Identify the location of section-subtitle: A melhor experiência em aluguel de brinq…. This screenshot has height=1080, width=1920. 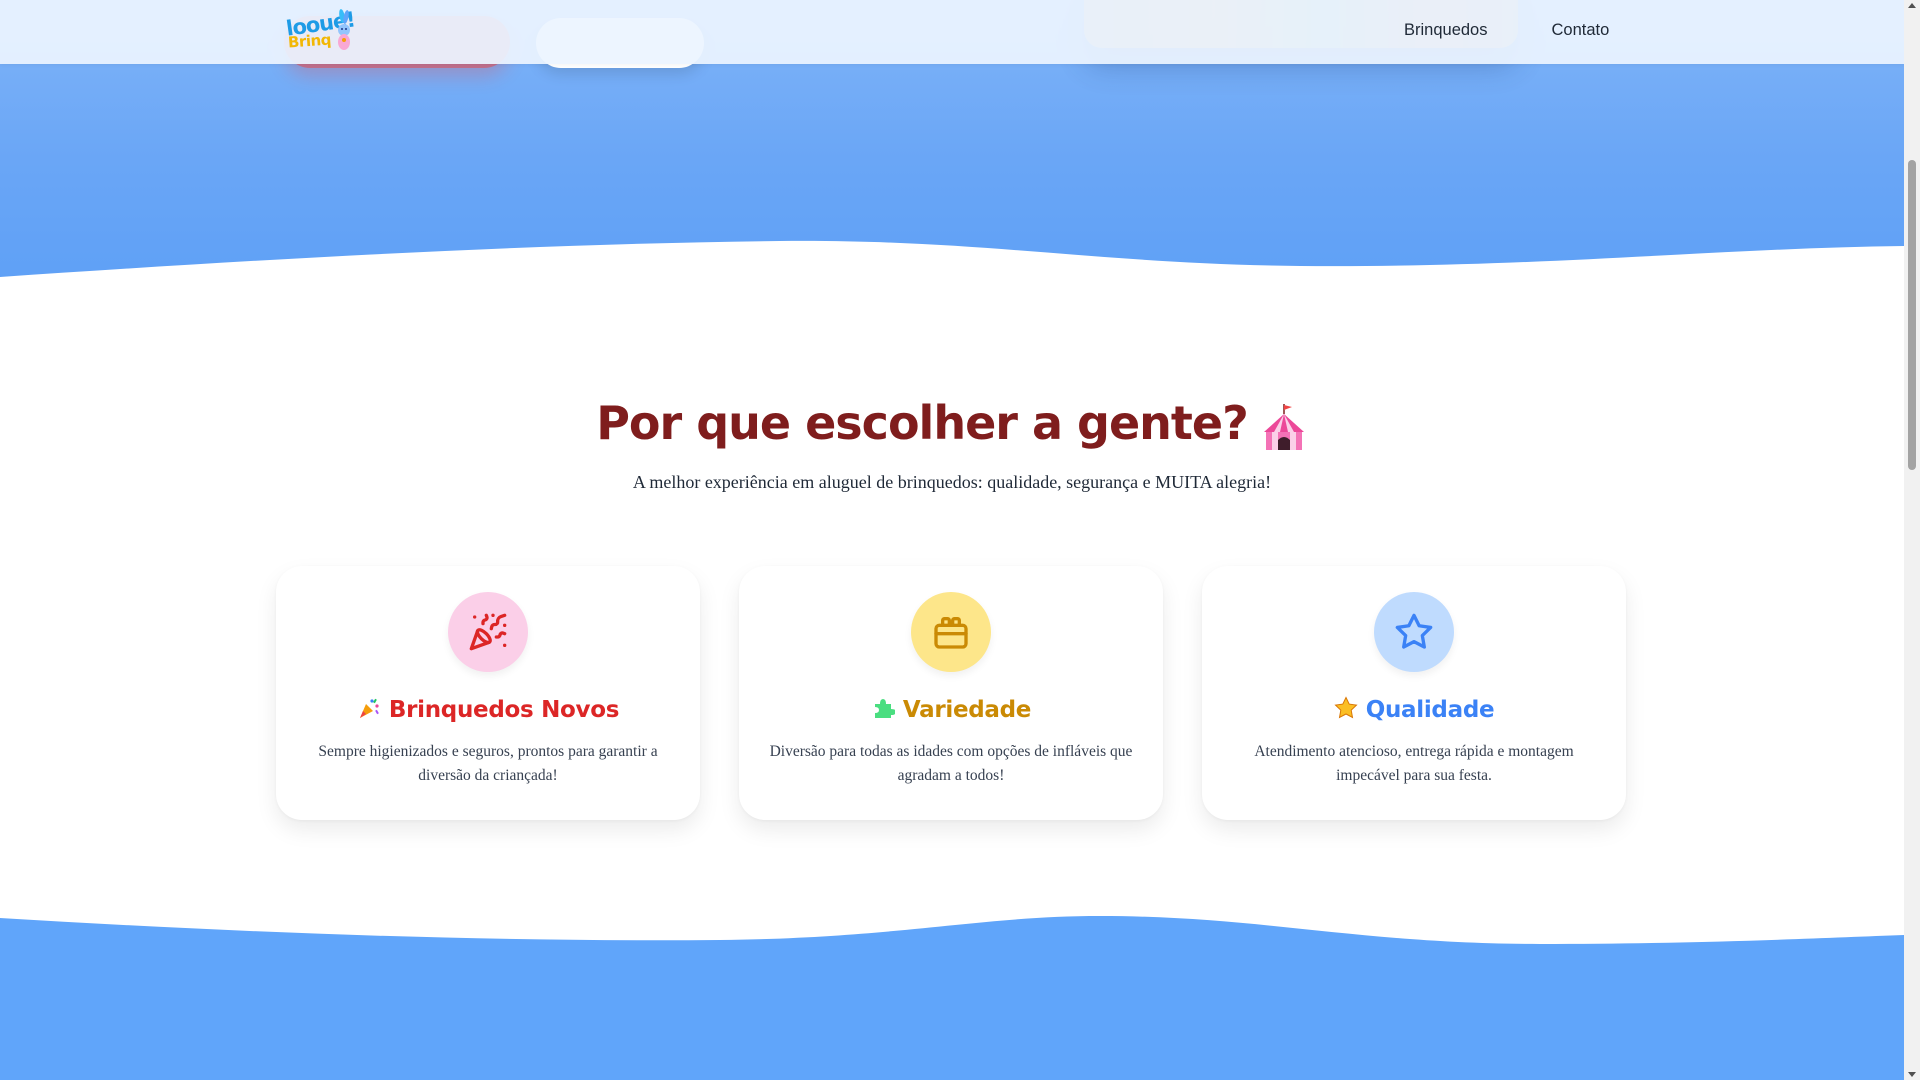
(952, 482).